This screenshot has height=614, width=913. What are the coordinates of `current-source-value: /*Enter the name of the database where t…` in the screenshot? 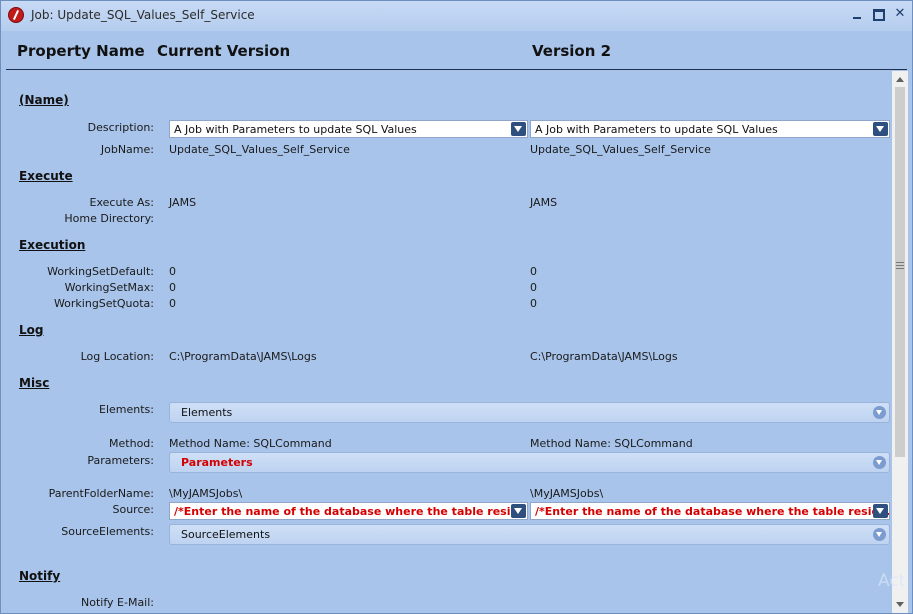 It's located at (351, 511).